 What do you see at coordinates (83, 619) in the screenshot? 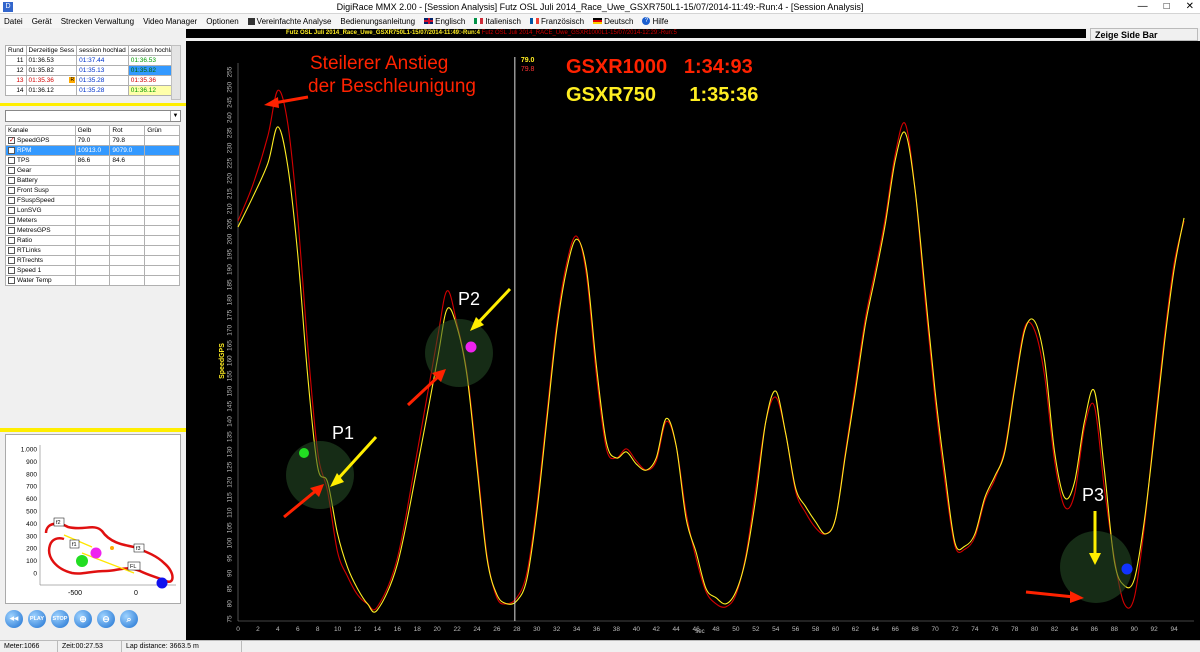
I see `zoom-in-icon: ⊕` at bounding box center [83, 619].